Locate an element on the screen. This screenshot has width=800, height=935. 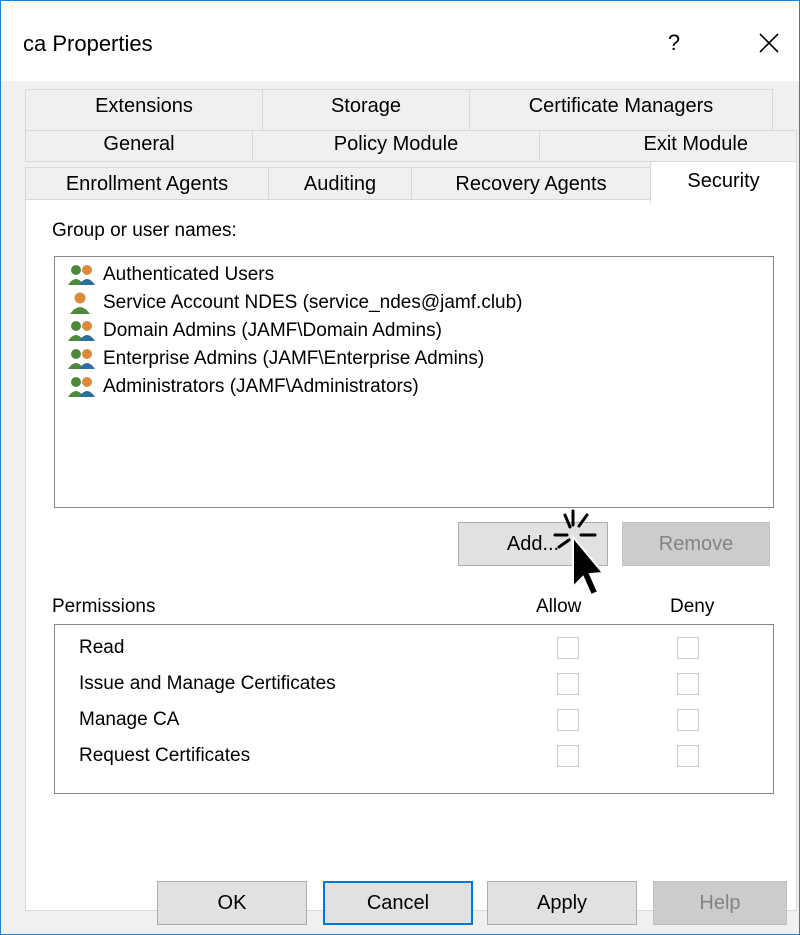
permission-row: Issue and Manage Certificates is located at coordinates (207, 684).